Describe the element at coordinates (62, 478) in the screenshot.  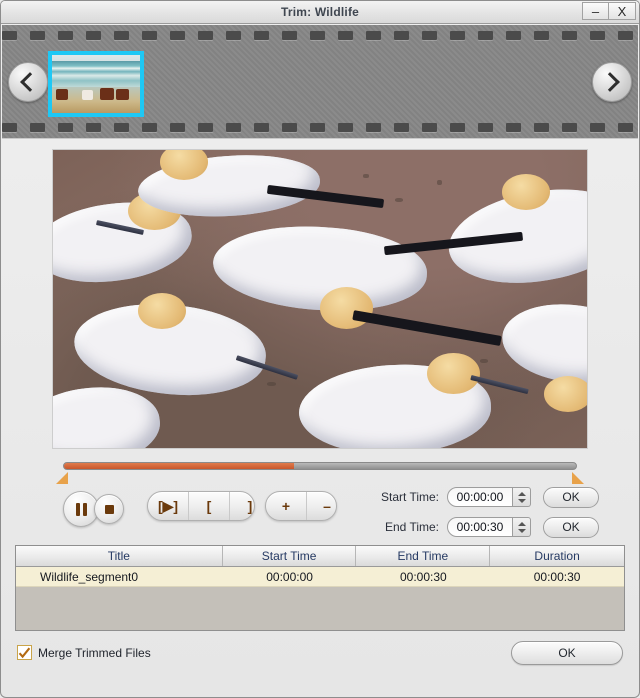
I see `trim-in-marker` at that location.